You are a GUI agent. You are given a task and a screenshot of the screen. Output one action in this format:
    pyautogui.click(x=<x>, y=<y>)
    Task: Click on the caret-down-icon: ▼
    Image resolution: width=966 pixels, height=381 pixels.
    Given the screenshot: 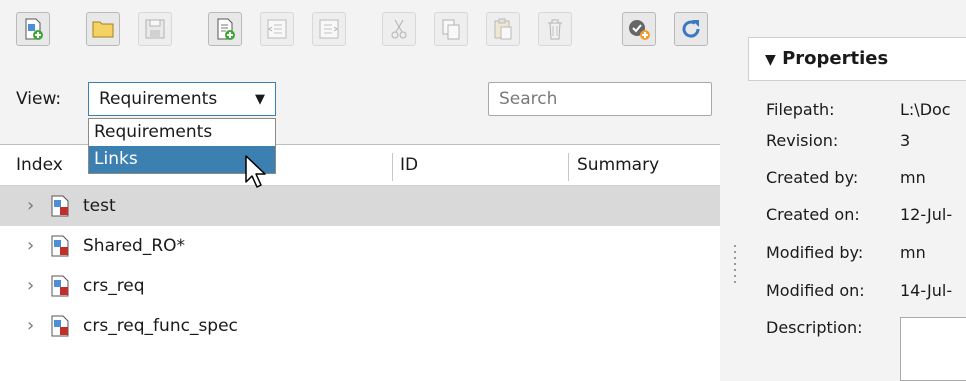 What is the action you would take?
    pyautogui.click(x=260, y=99)
    